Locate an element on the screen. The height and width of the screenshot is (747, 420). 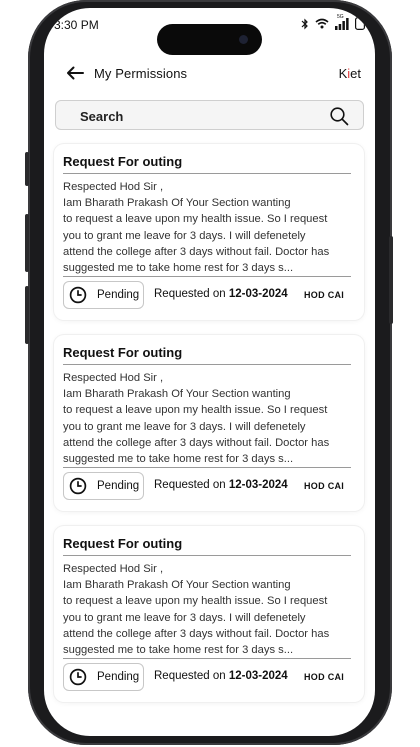
volume-down-button is located at coordinates (27, 315).